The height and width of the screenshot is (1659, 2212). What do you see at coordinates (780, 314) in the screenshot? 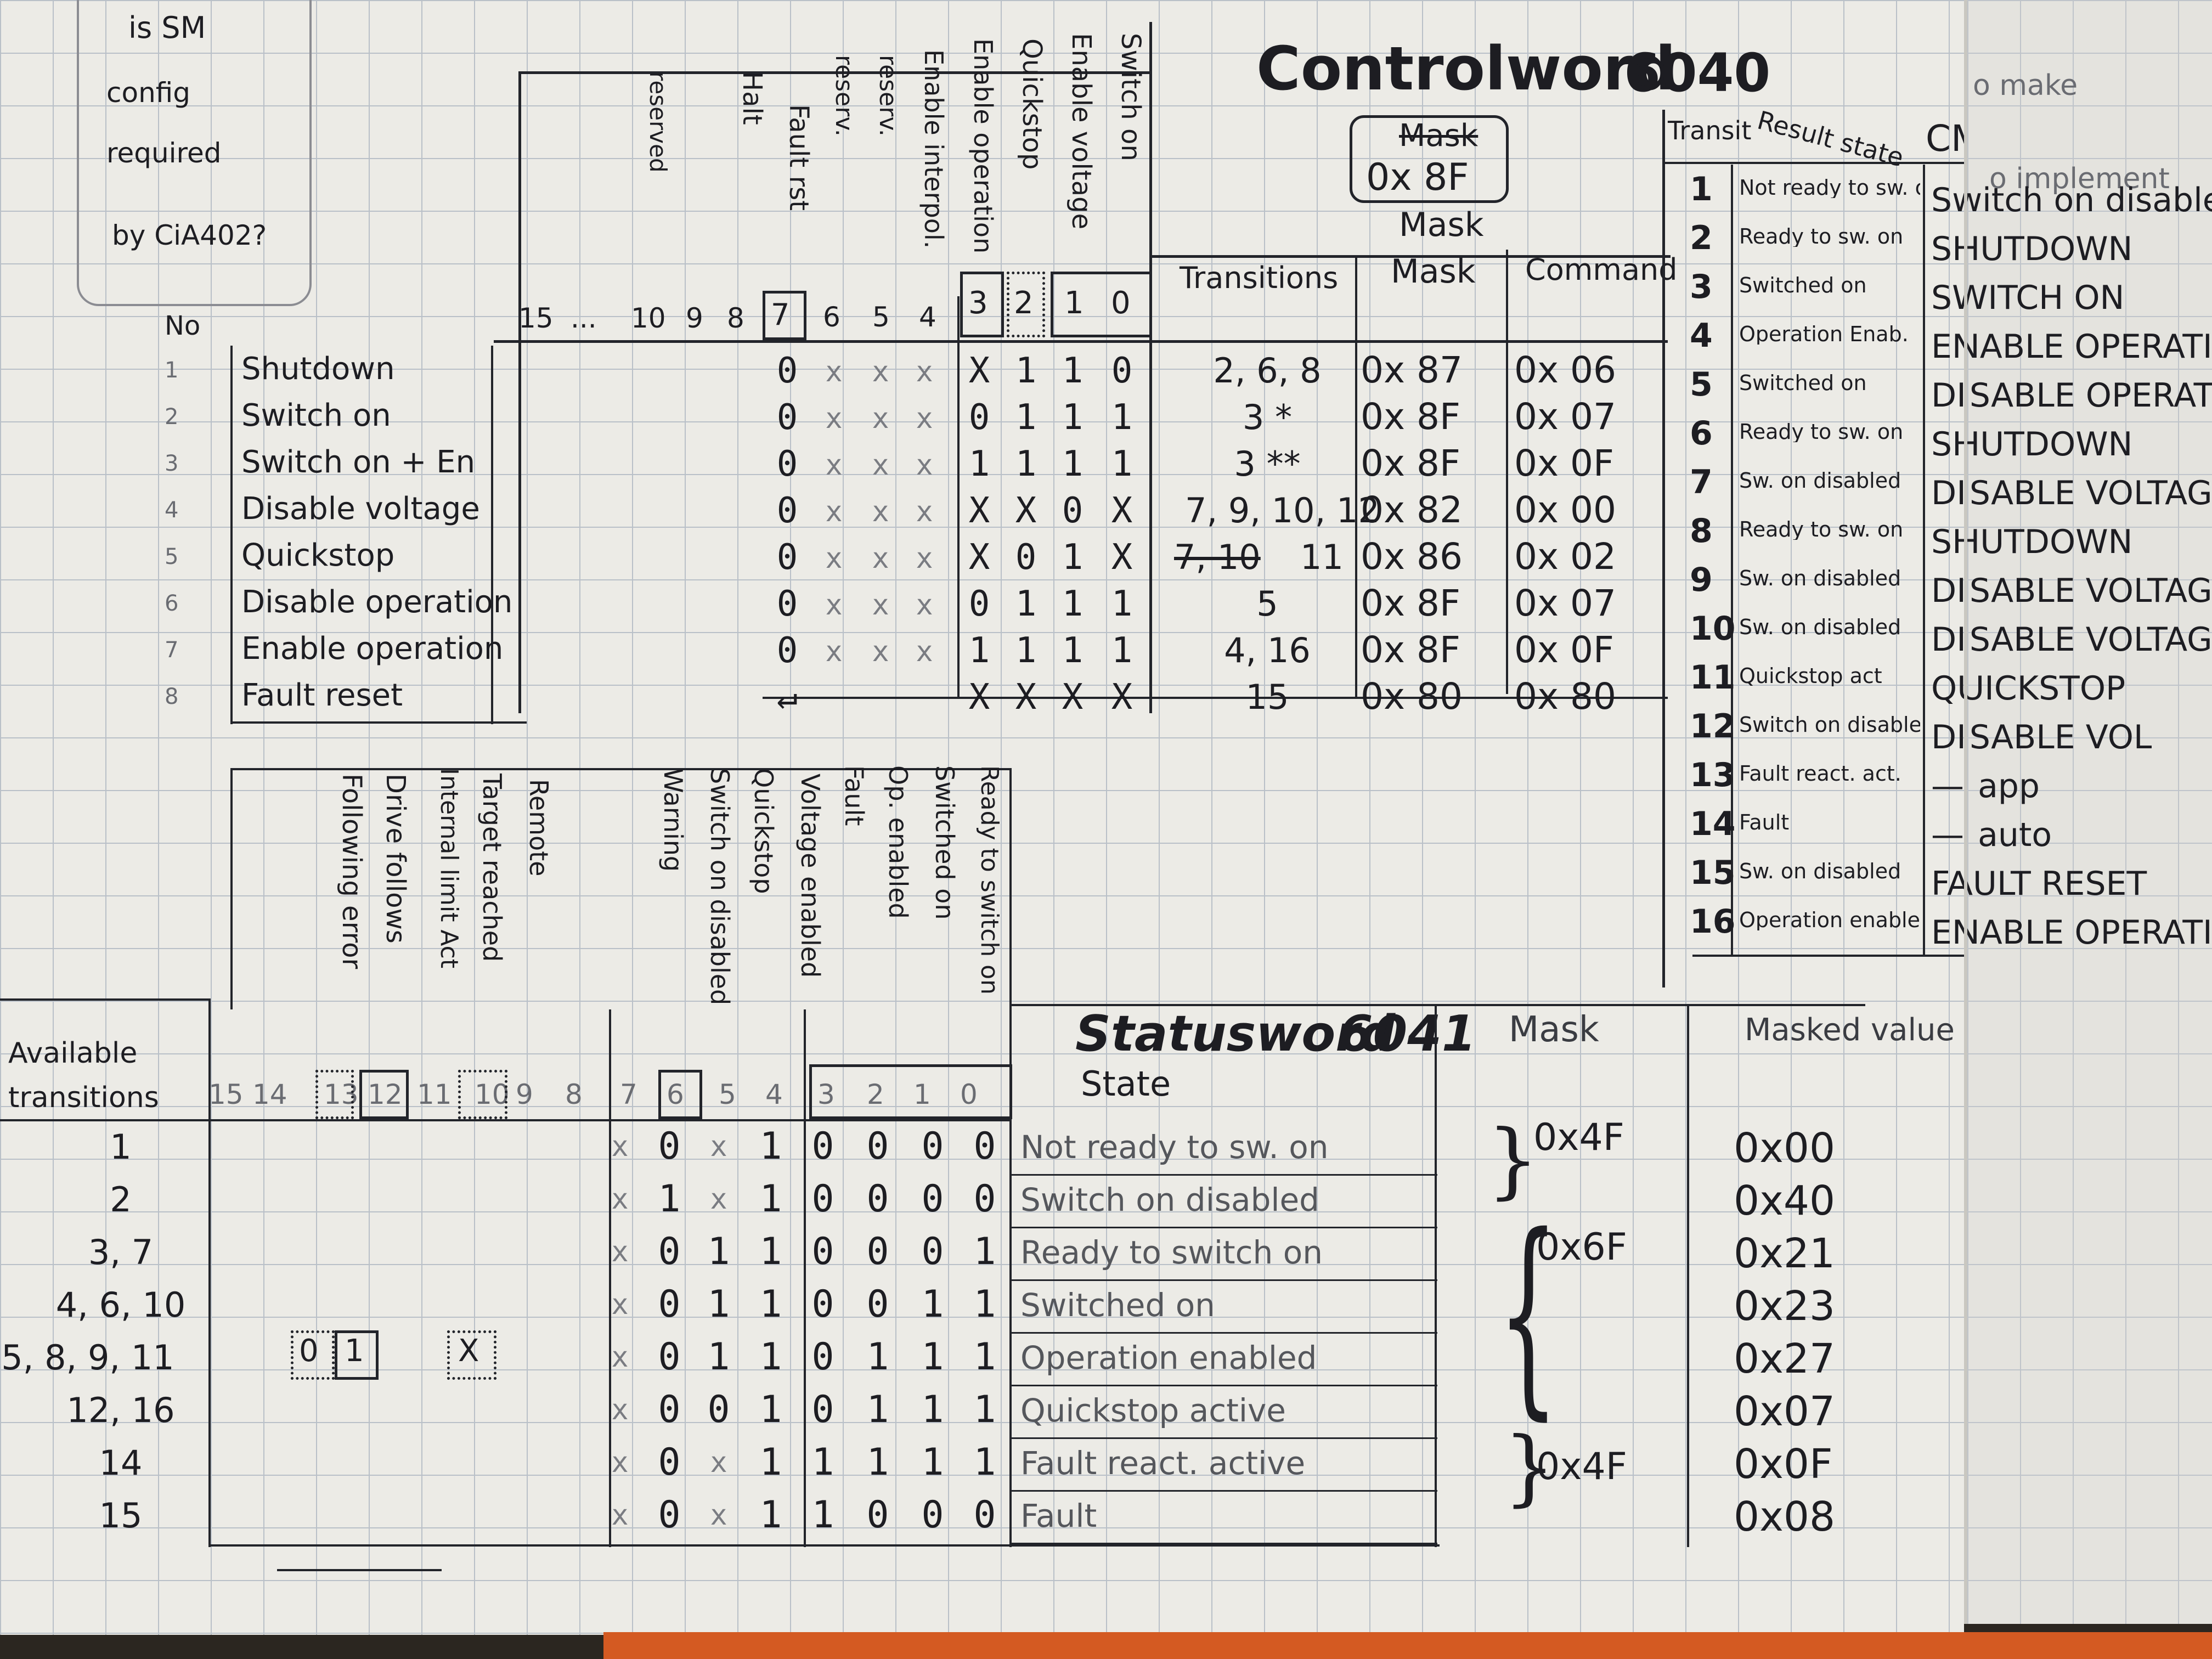
I see `cw-bit-h-7: 7` at bounding box center [780, 314].